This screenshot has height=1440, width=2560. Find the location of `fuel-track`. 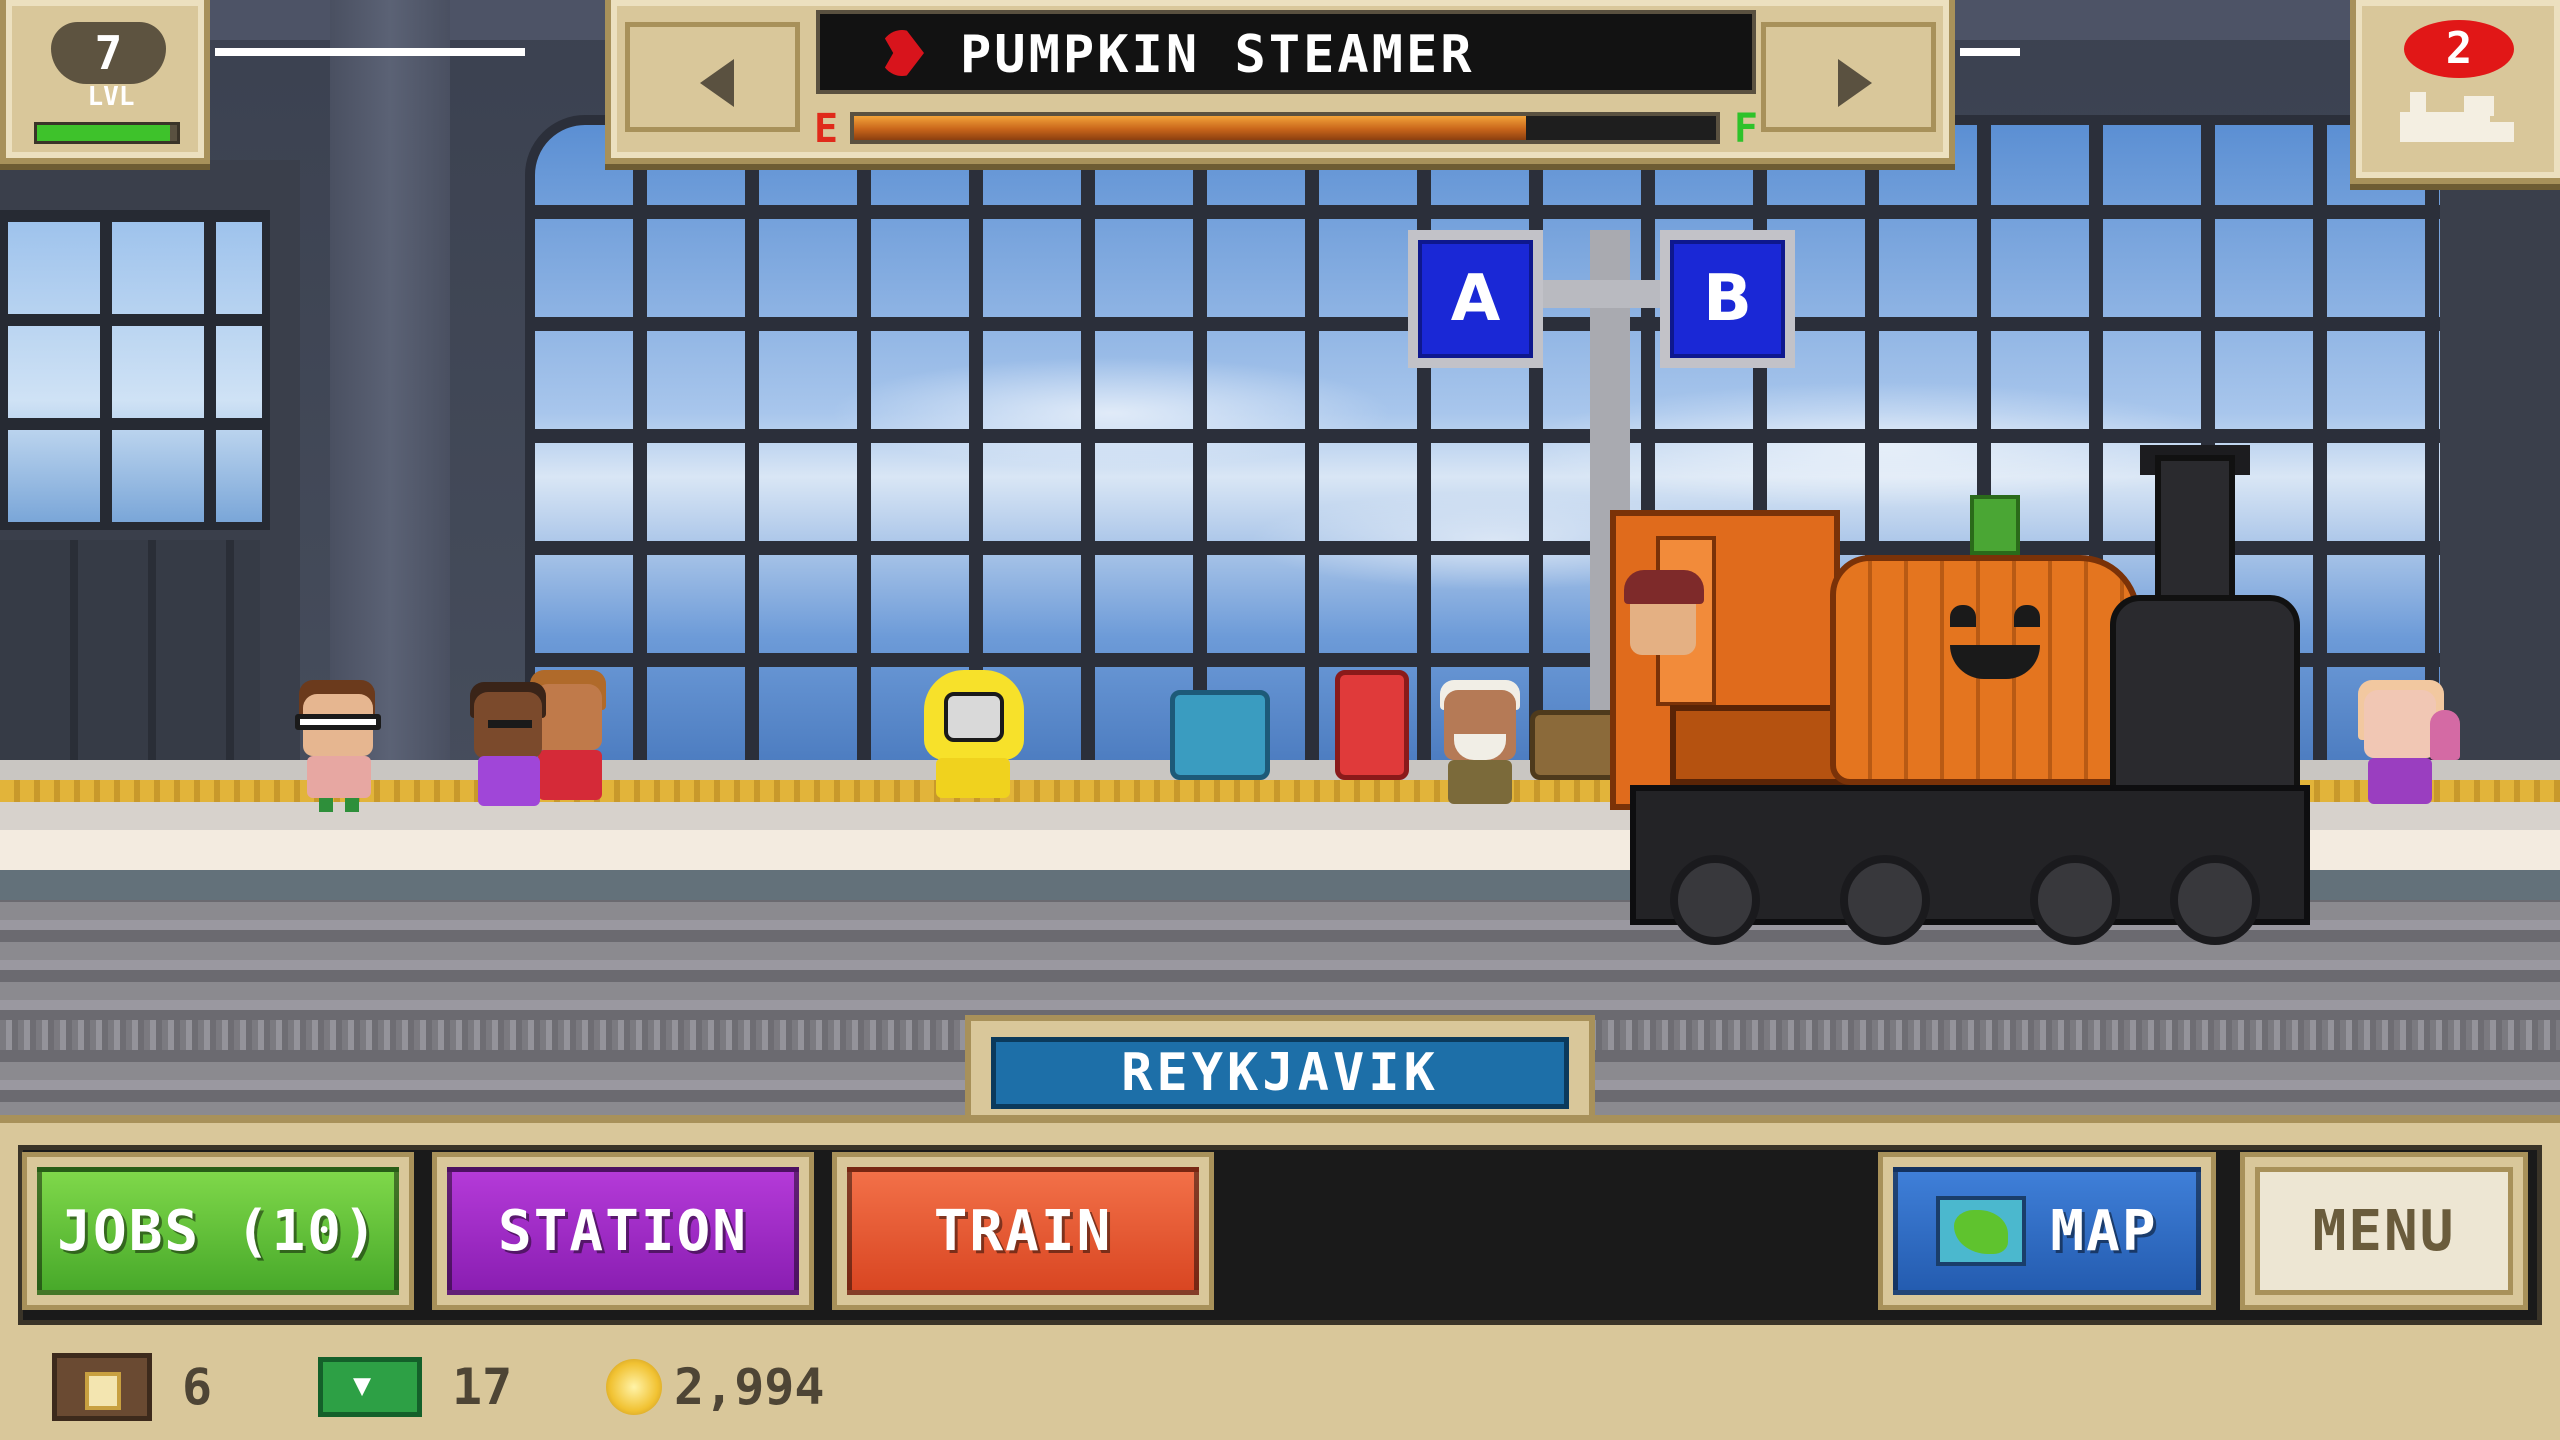

fuel-track is located at coordinates (1285, 128).